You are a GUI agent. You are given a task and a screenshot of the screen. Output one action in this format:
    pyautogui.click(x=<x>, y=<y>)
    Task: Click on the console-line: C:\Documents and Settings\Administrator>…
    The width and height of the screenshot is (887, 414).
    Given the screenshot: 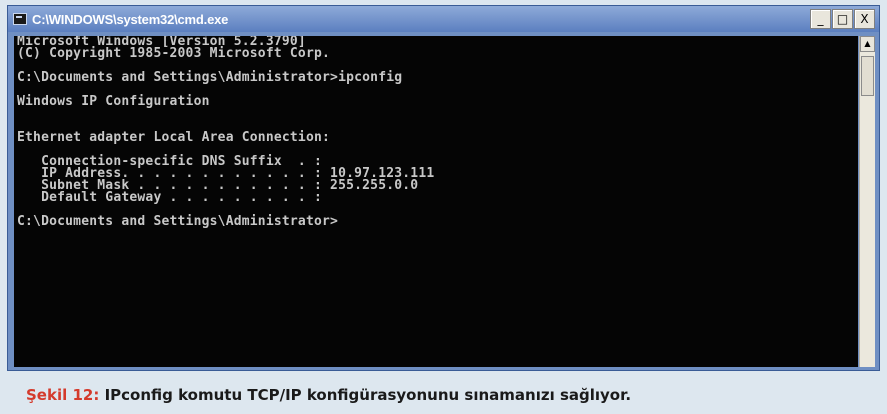 What is the action you would take?
    pyautogui.click(x=210, y=77)
    